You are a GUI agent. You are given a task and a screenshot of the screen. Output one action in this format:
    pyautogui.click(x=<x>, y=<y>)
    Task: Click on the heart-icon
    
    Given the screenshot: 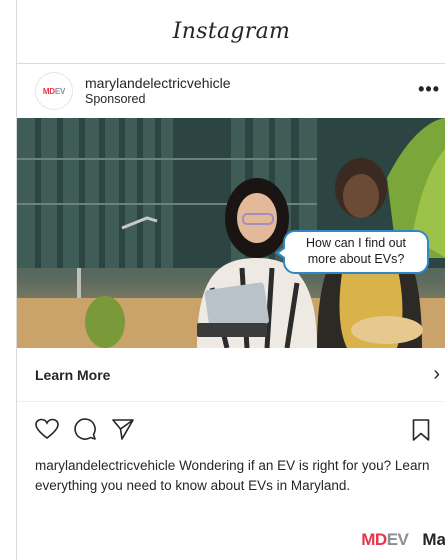 What is the action you would take?
    pyautogui.click(x=47, y=429)
    